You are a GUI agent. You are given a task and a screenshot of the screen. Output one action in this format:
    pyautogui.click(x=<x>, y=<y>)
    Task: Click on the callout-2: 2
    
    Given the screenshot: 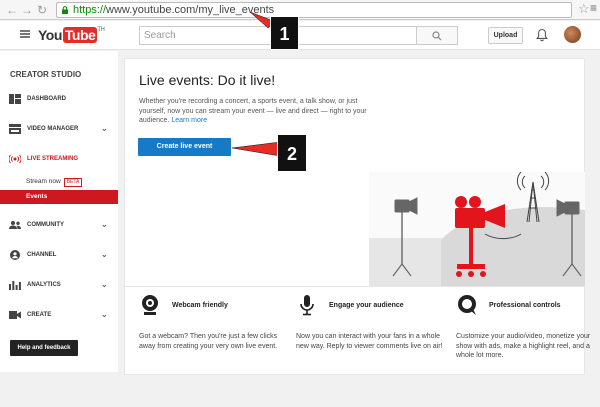 What is the action you would take?
    pyautogui.click(x=292, y=153)
    